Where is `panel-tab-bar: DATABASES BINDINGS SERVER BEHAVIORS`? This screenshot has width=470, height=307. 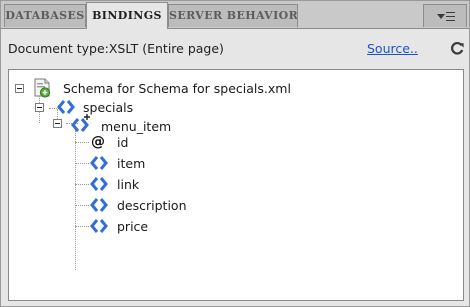
panel-tab-bar: DATABASES BINDINGS SERVER BEHAVIORS is located at coordinates (235, 15).